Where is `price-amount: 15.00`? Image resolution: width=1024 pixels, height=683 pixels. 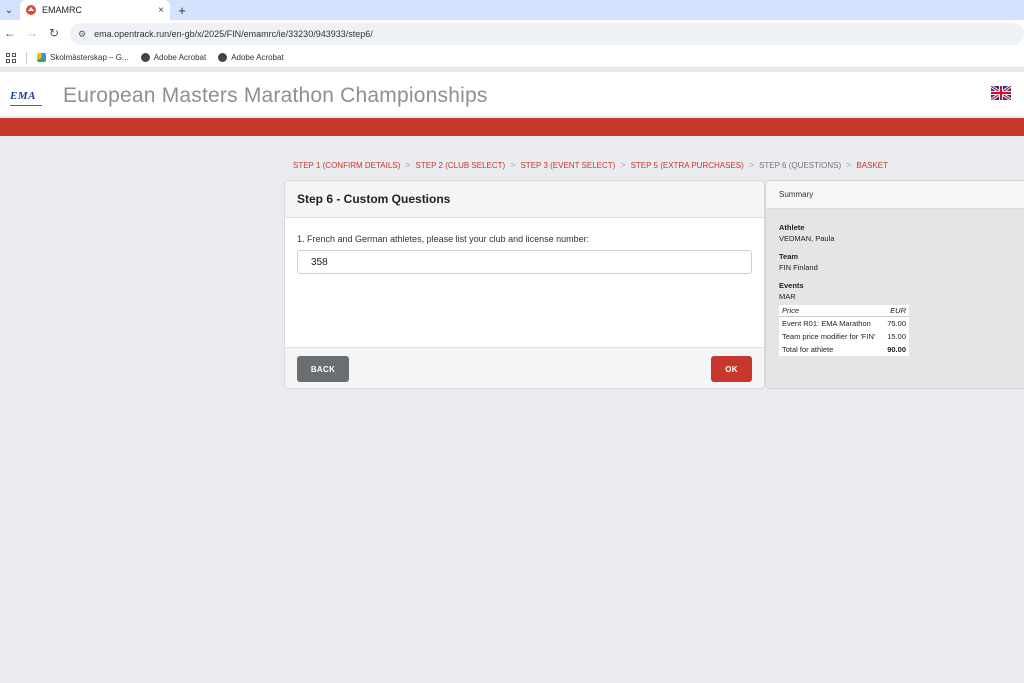
price-amount: 15.00 is located at coordinates (896, 336).